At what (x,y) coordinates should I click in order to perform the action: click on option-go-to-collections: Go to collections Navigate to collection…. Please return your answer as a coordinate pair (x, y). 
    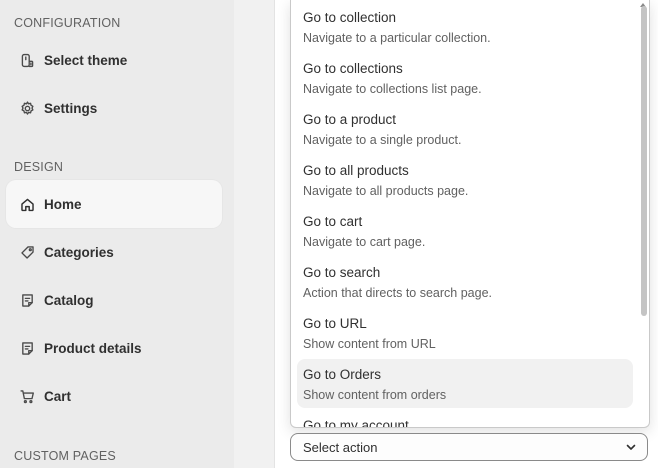
    Looking at the image, I should click on (465, 77).